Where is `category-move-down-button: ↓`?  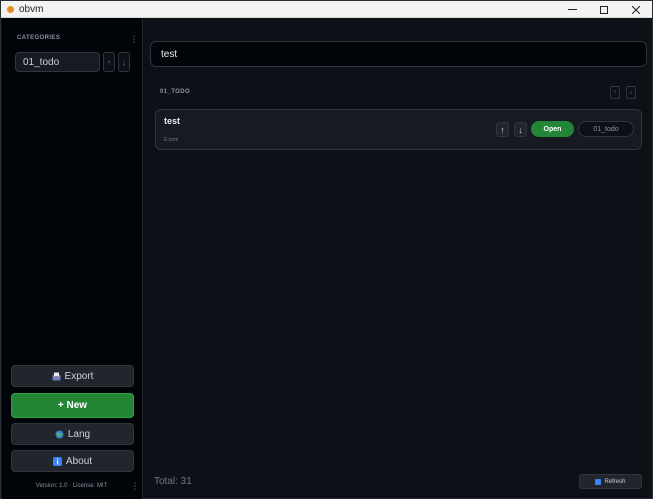 category-move-down-button: ↓ is located at coordinates (124, 62).